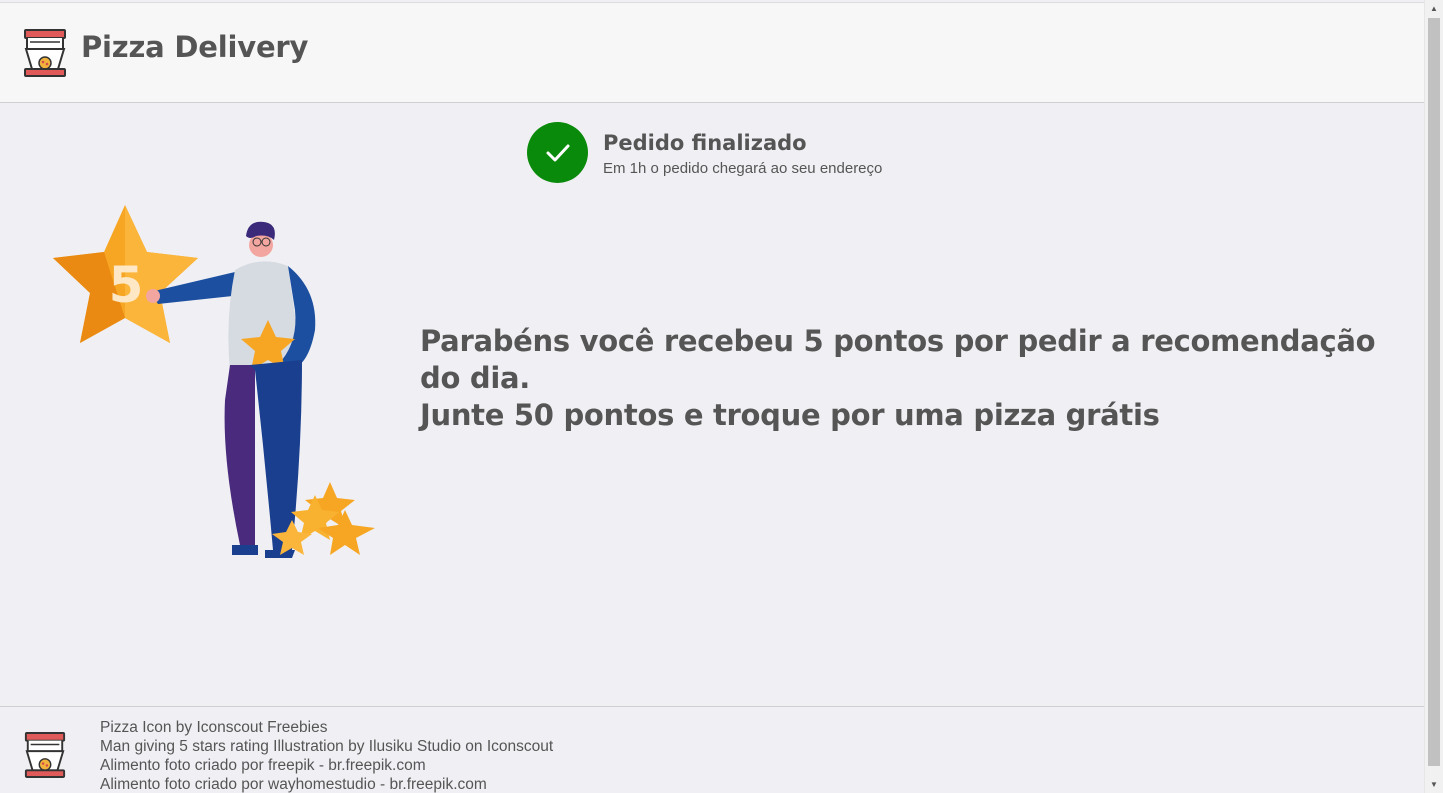  What do you see at coordinates (126, 285) in the screenshot?
I see `star-number: 5` at bounding box center [126, 285].